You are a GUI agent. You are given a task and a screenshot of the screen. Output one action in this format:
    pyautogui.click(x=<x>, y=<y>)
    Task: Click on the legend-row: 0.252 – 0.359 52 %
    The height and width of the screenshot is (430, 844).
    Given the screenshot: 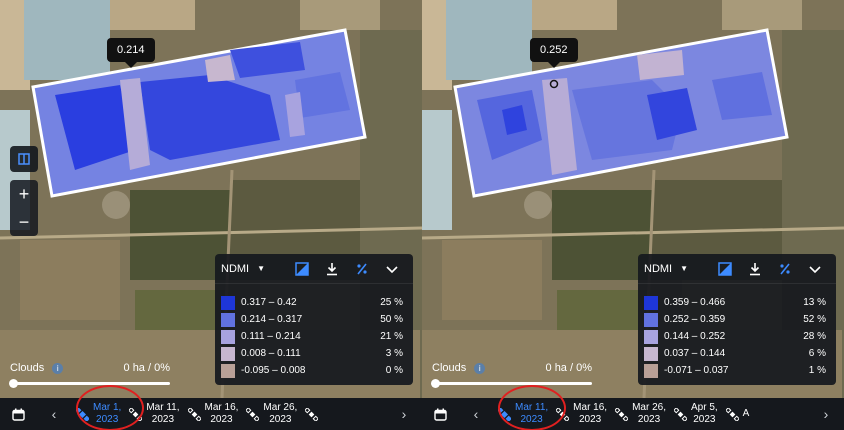 What is the action you would take?
    pyautogui.click(x=737, y=319)
    